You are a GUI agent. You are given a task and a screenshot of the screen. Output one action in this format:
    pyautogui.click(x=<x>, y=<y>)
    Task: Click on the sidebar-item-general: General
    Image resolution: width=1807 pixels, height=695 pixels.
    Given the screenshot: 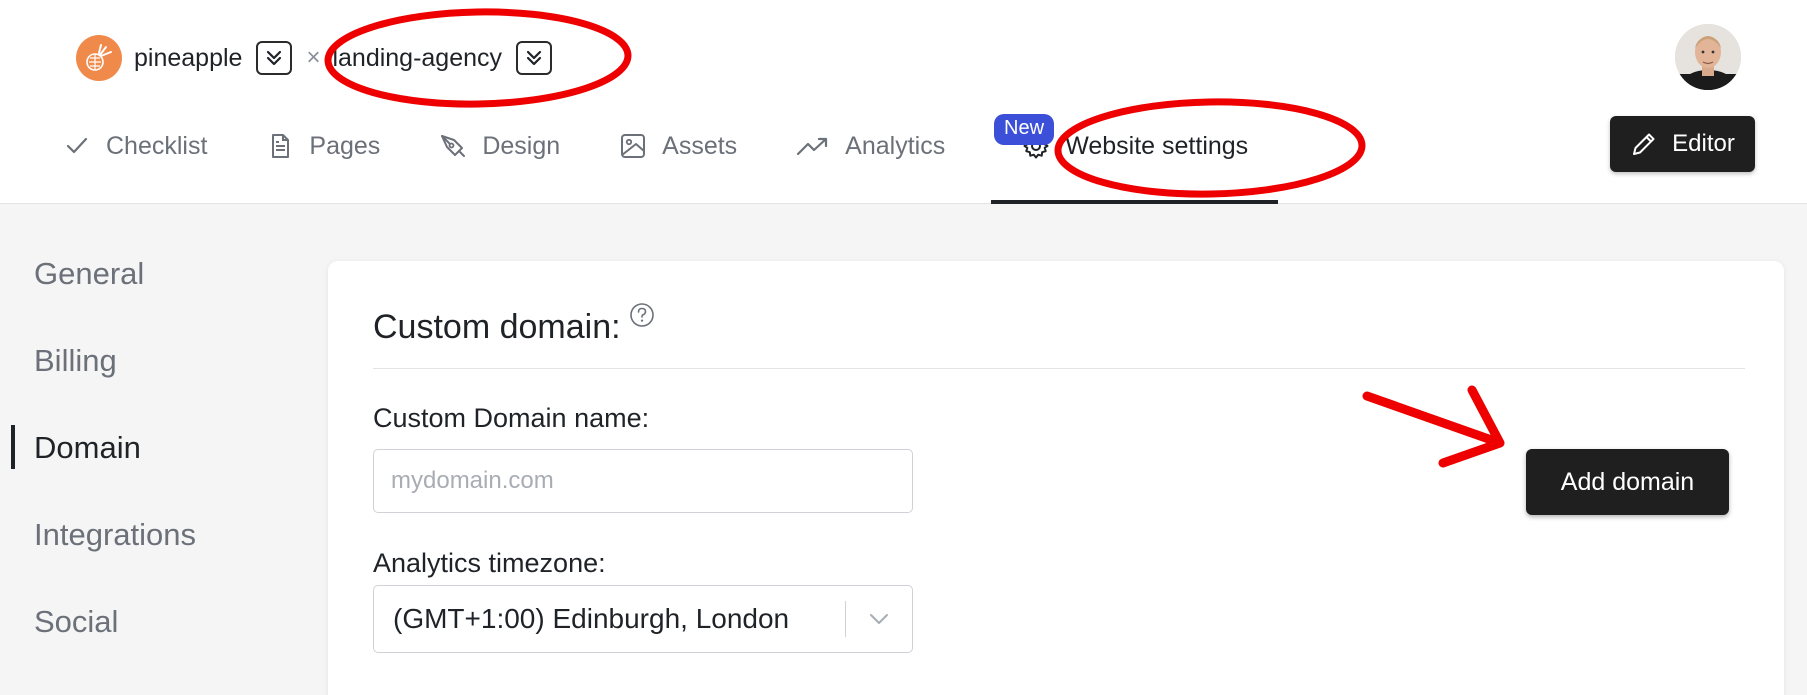 What is the action you would take?
    pyautogui.click(x=150, y=273)
    